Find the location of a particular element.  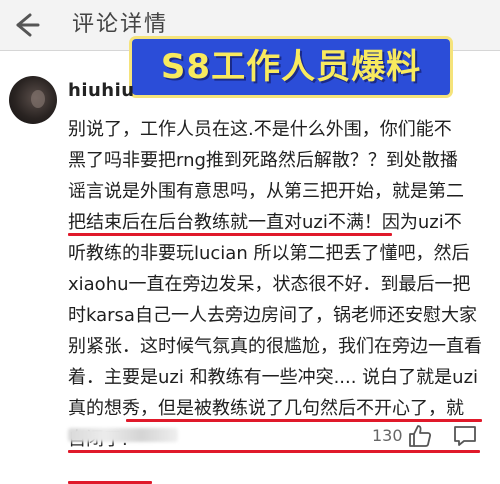

headline-banner: S8工作人员爆料 is located at coordinates (291, 67).